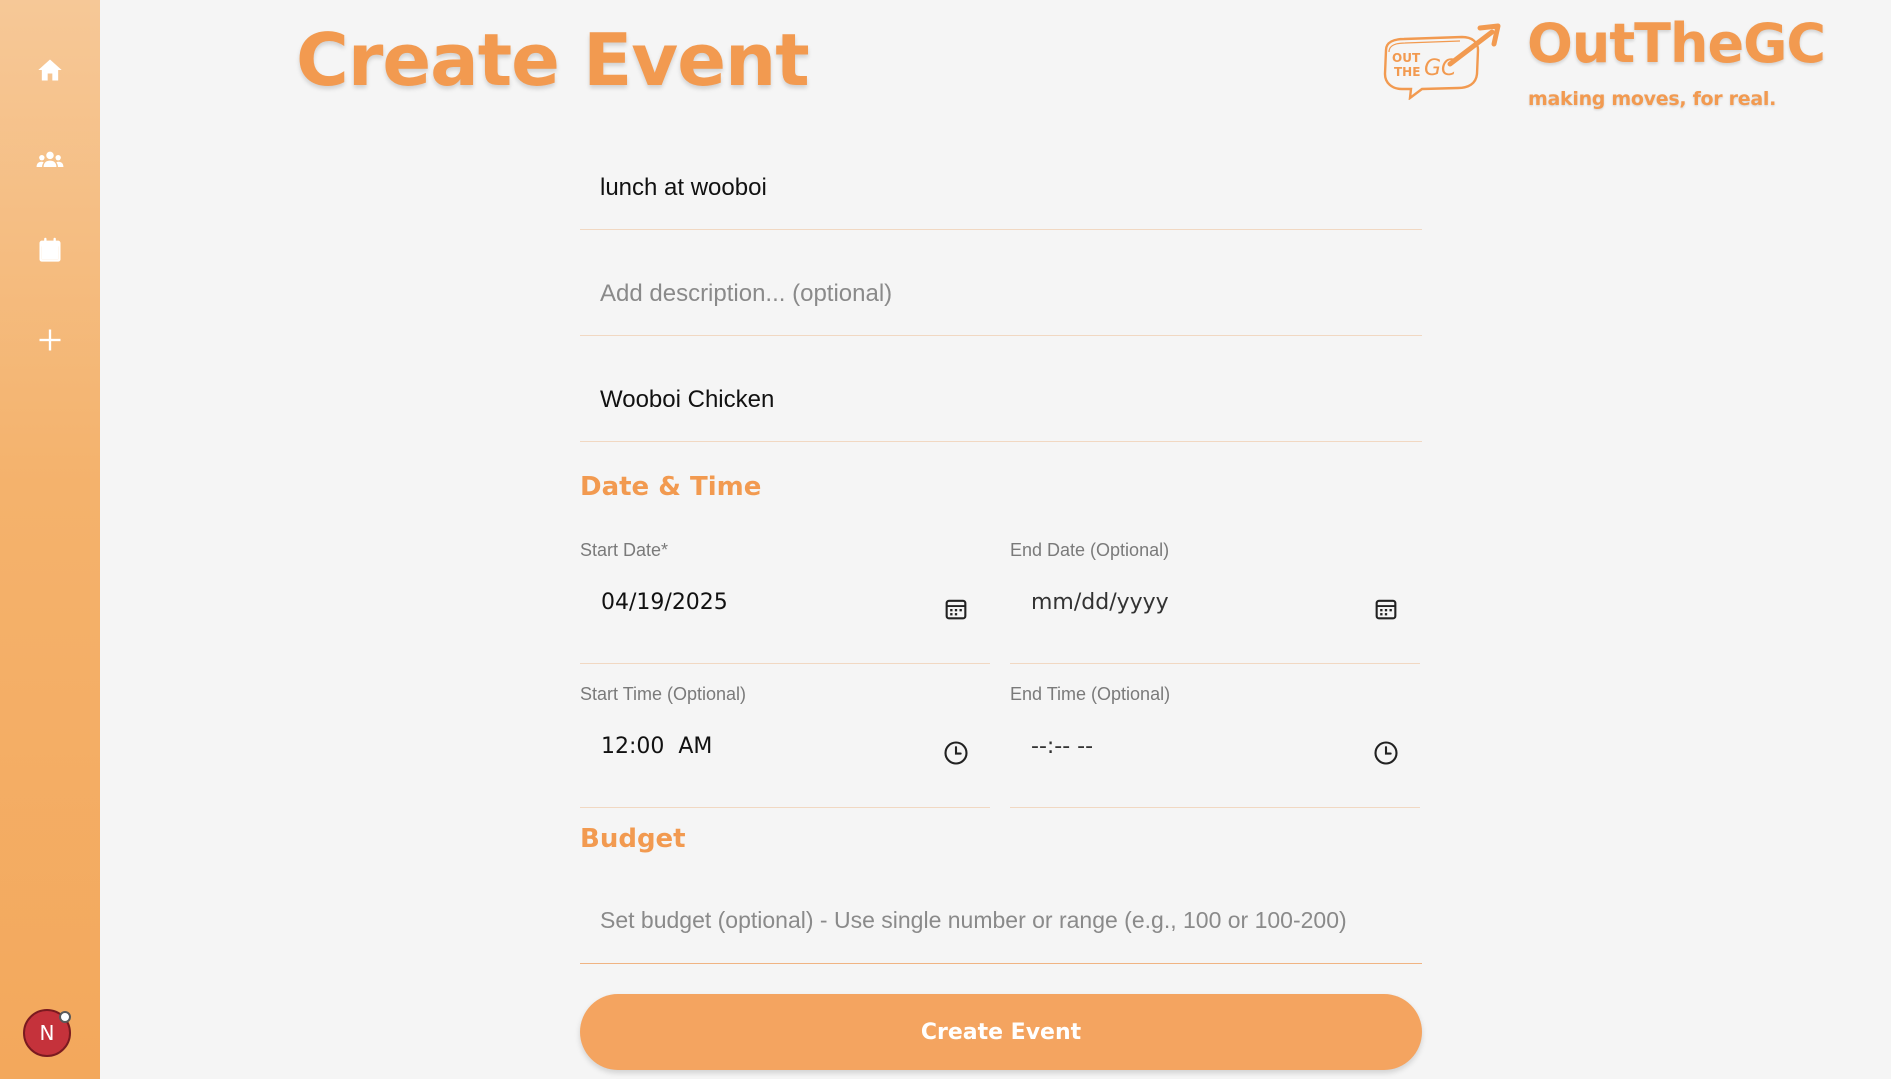  Describe the element at coordinates (1676, 43) in the screenshot. I see `brand-name: OutTheGC` at that location.